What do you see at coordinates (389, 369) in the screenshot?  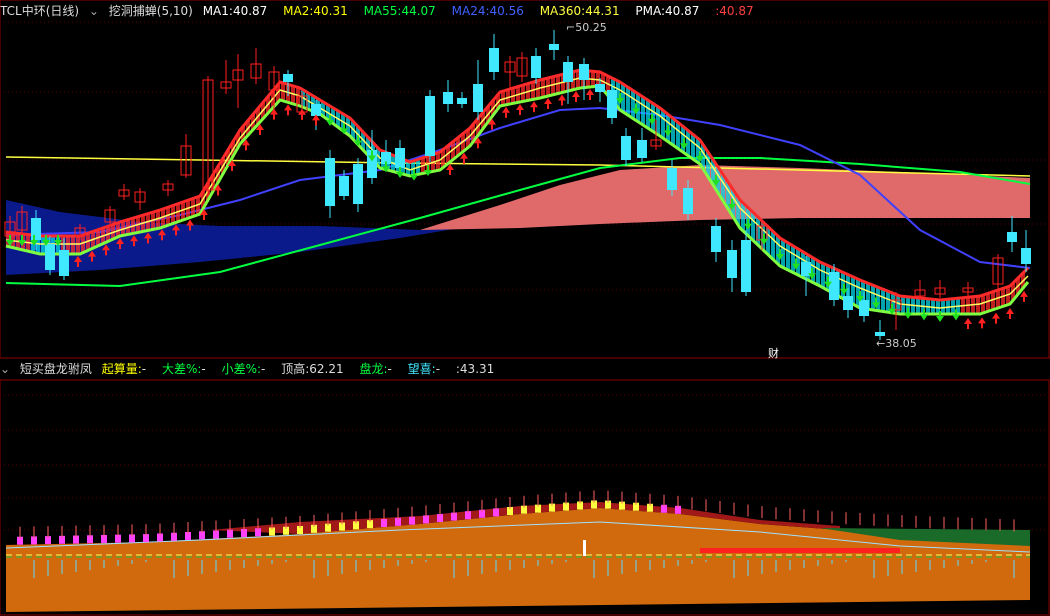 I see `panlong-value: -` at bounding box center [389, 369].